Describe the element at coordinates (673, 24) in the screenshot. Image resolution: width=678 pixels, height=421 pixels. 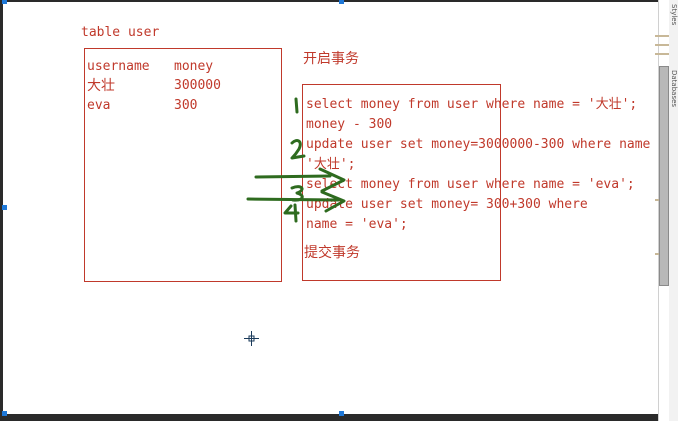
I see `tab-styles: Styles` at that location.